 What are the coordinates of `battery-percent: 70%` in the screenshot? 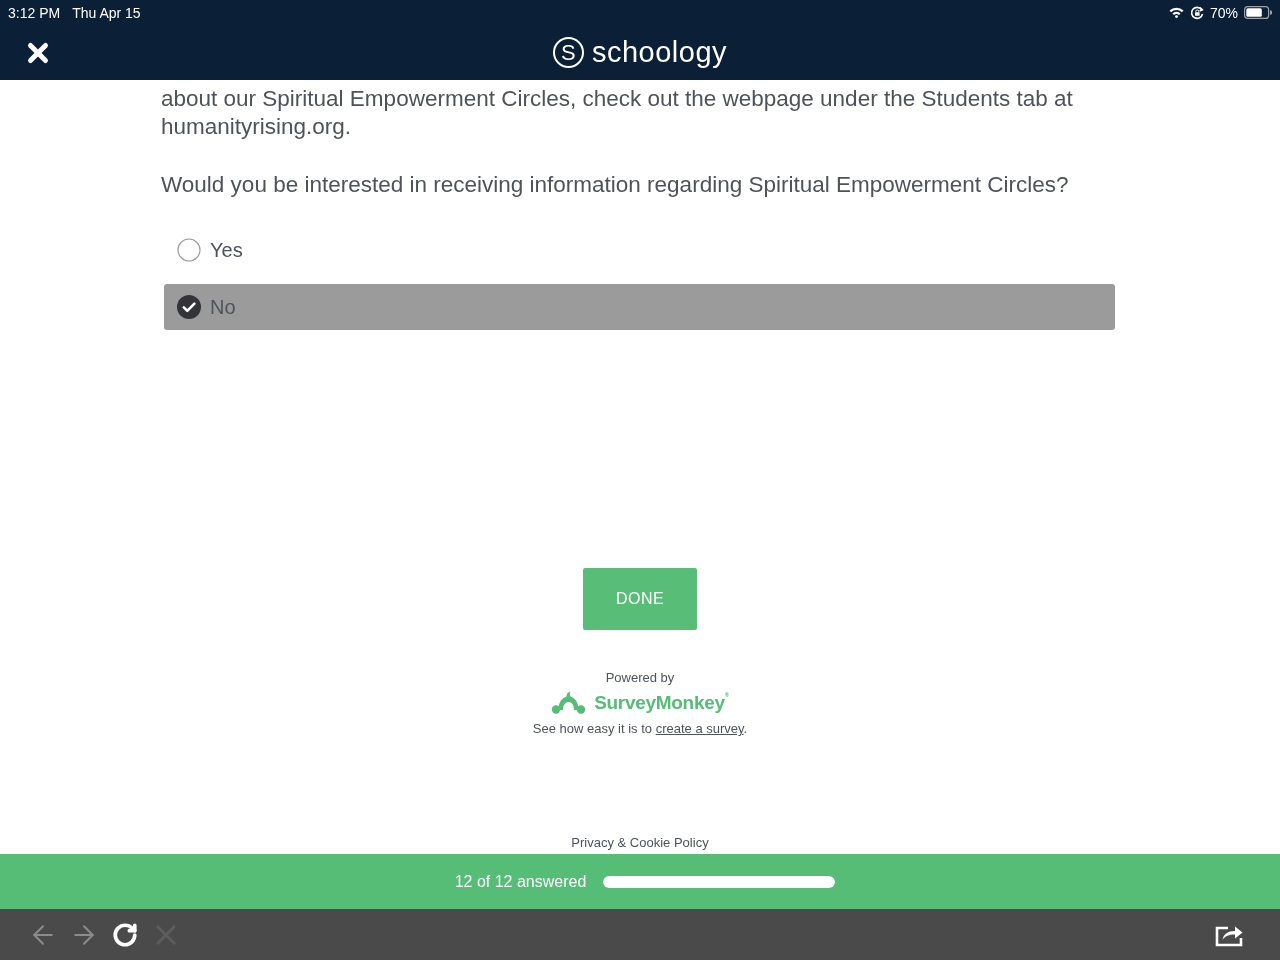 It's located at (1223, 12).